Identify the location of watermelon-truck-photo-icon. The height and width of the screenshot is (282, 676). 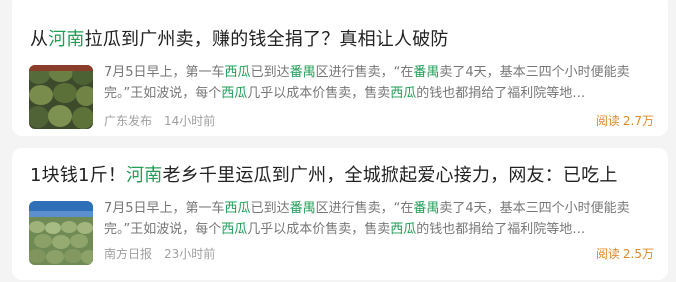
(61, 233).